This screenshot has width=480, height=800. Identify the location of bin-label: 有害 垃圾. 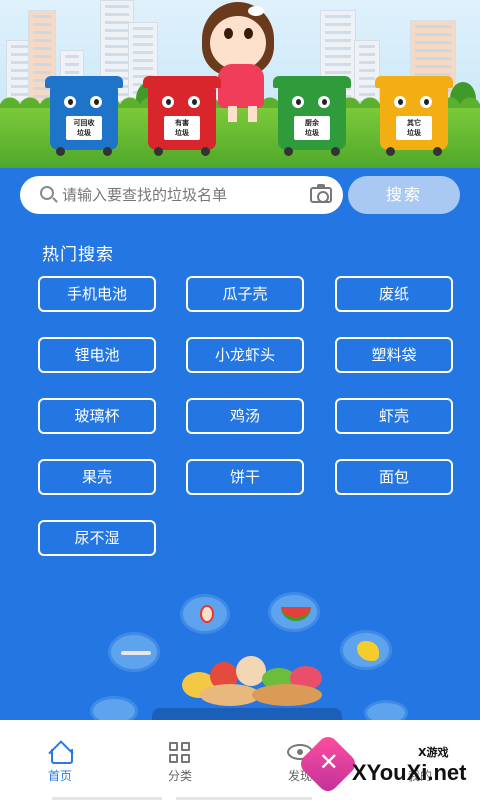
(182, 128).